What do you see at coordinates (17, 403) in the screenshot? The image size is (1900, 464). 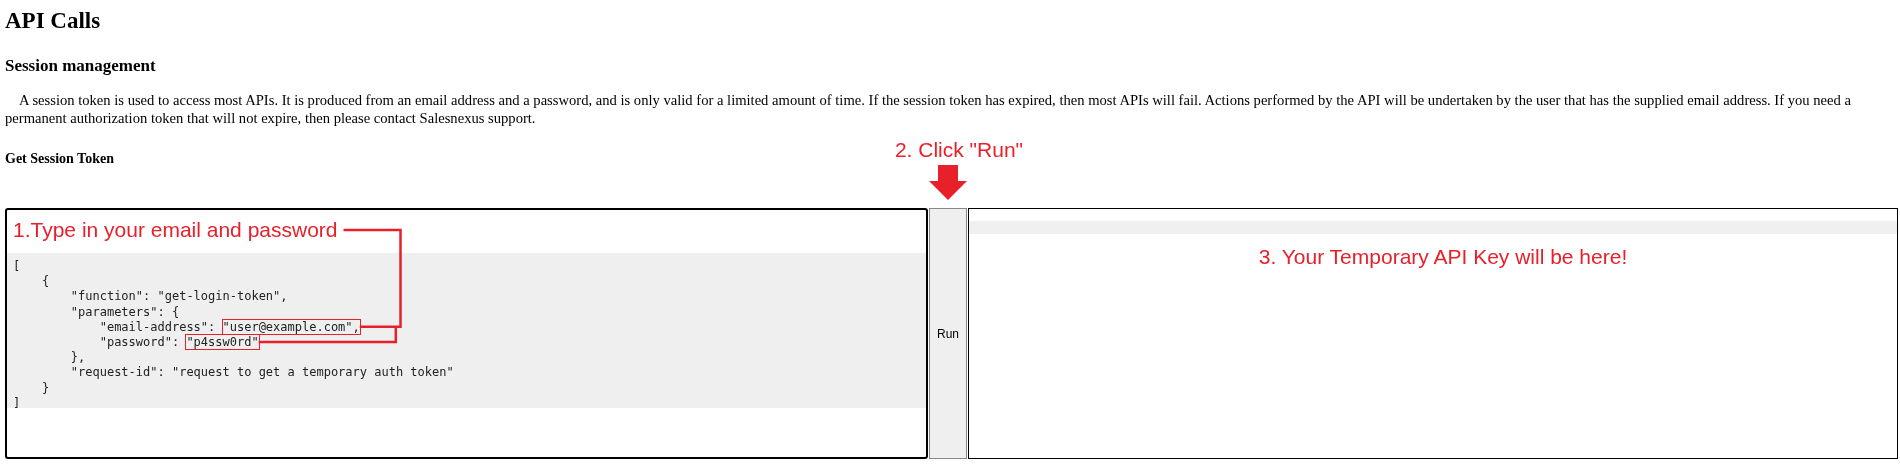 I see `code-line: ]` at bounding box center [17, 403].